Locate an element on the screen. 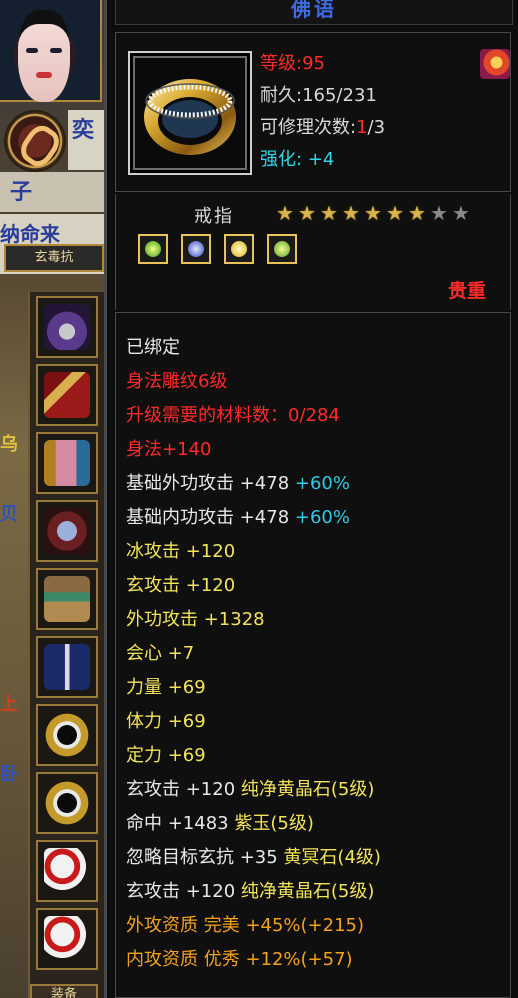 The image size is (518, 998). gem-bonus-line: 忽略目标玄抗 +35 黄冥石(4级) is located at coordinates (253, 858).